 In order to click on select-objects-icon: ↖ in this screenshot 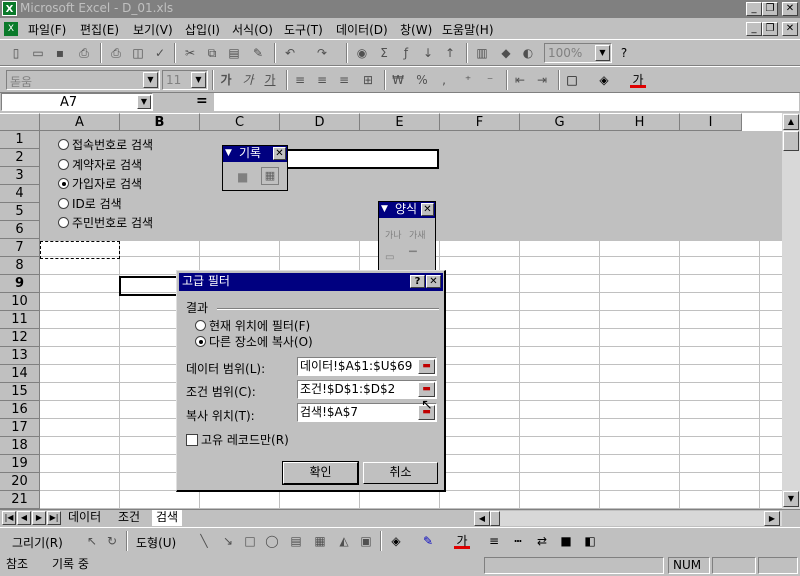, I will do `click(92, 541)`.